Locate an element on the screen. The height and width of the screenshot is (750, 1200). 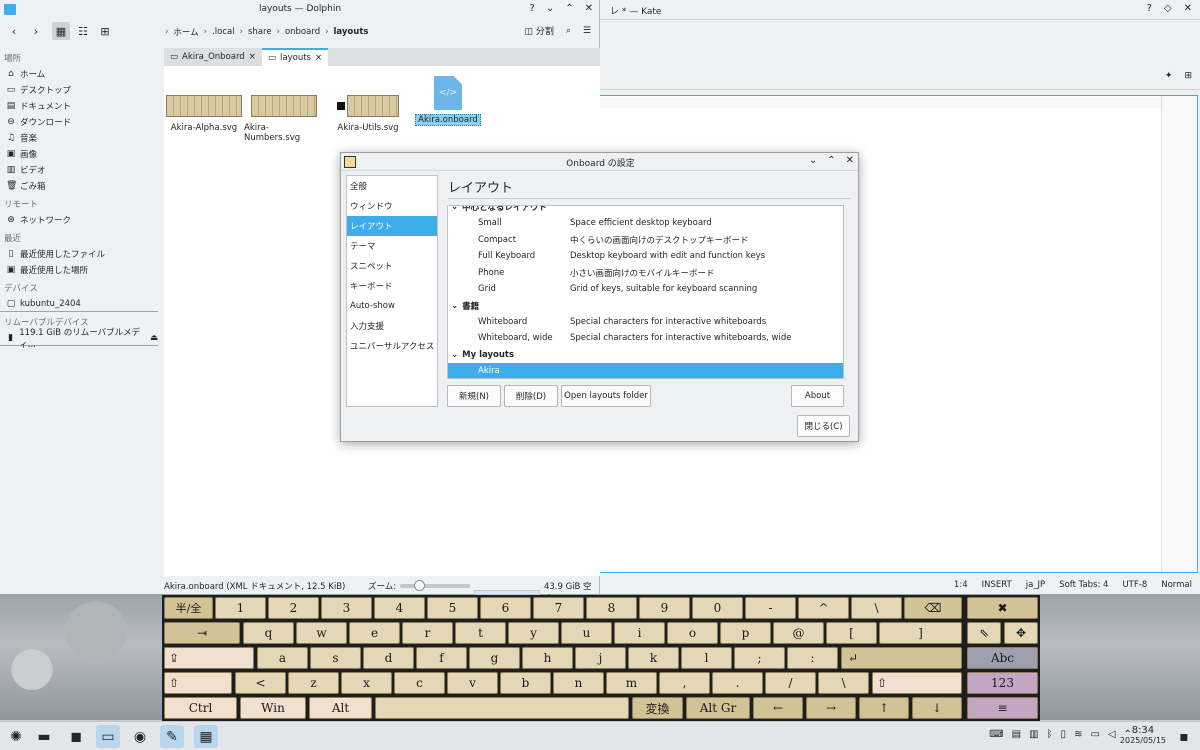
onboard-tray-icon: ▥ is located at coordinates (1033, 734).